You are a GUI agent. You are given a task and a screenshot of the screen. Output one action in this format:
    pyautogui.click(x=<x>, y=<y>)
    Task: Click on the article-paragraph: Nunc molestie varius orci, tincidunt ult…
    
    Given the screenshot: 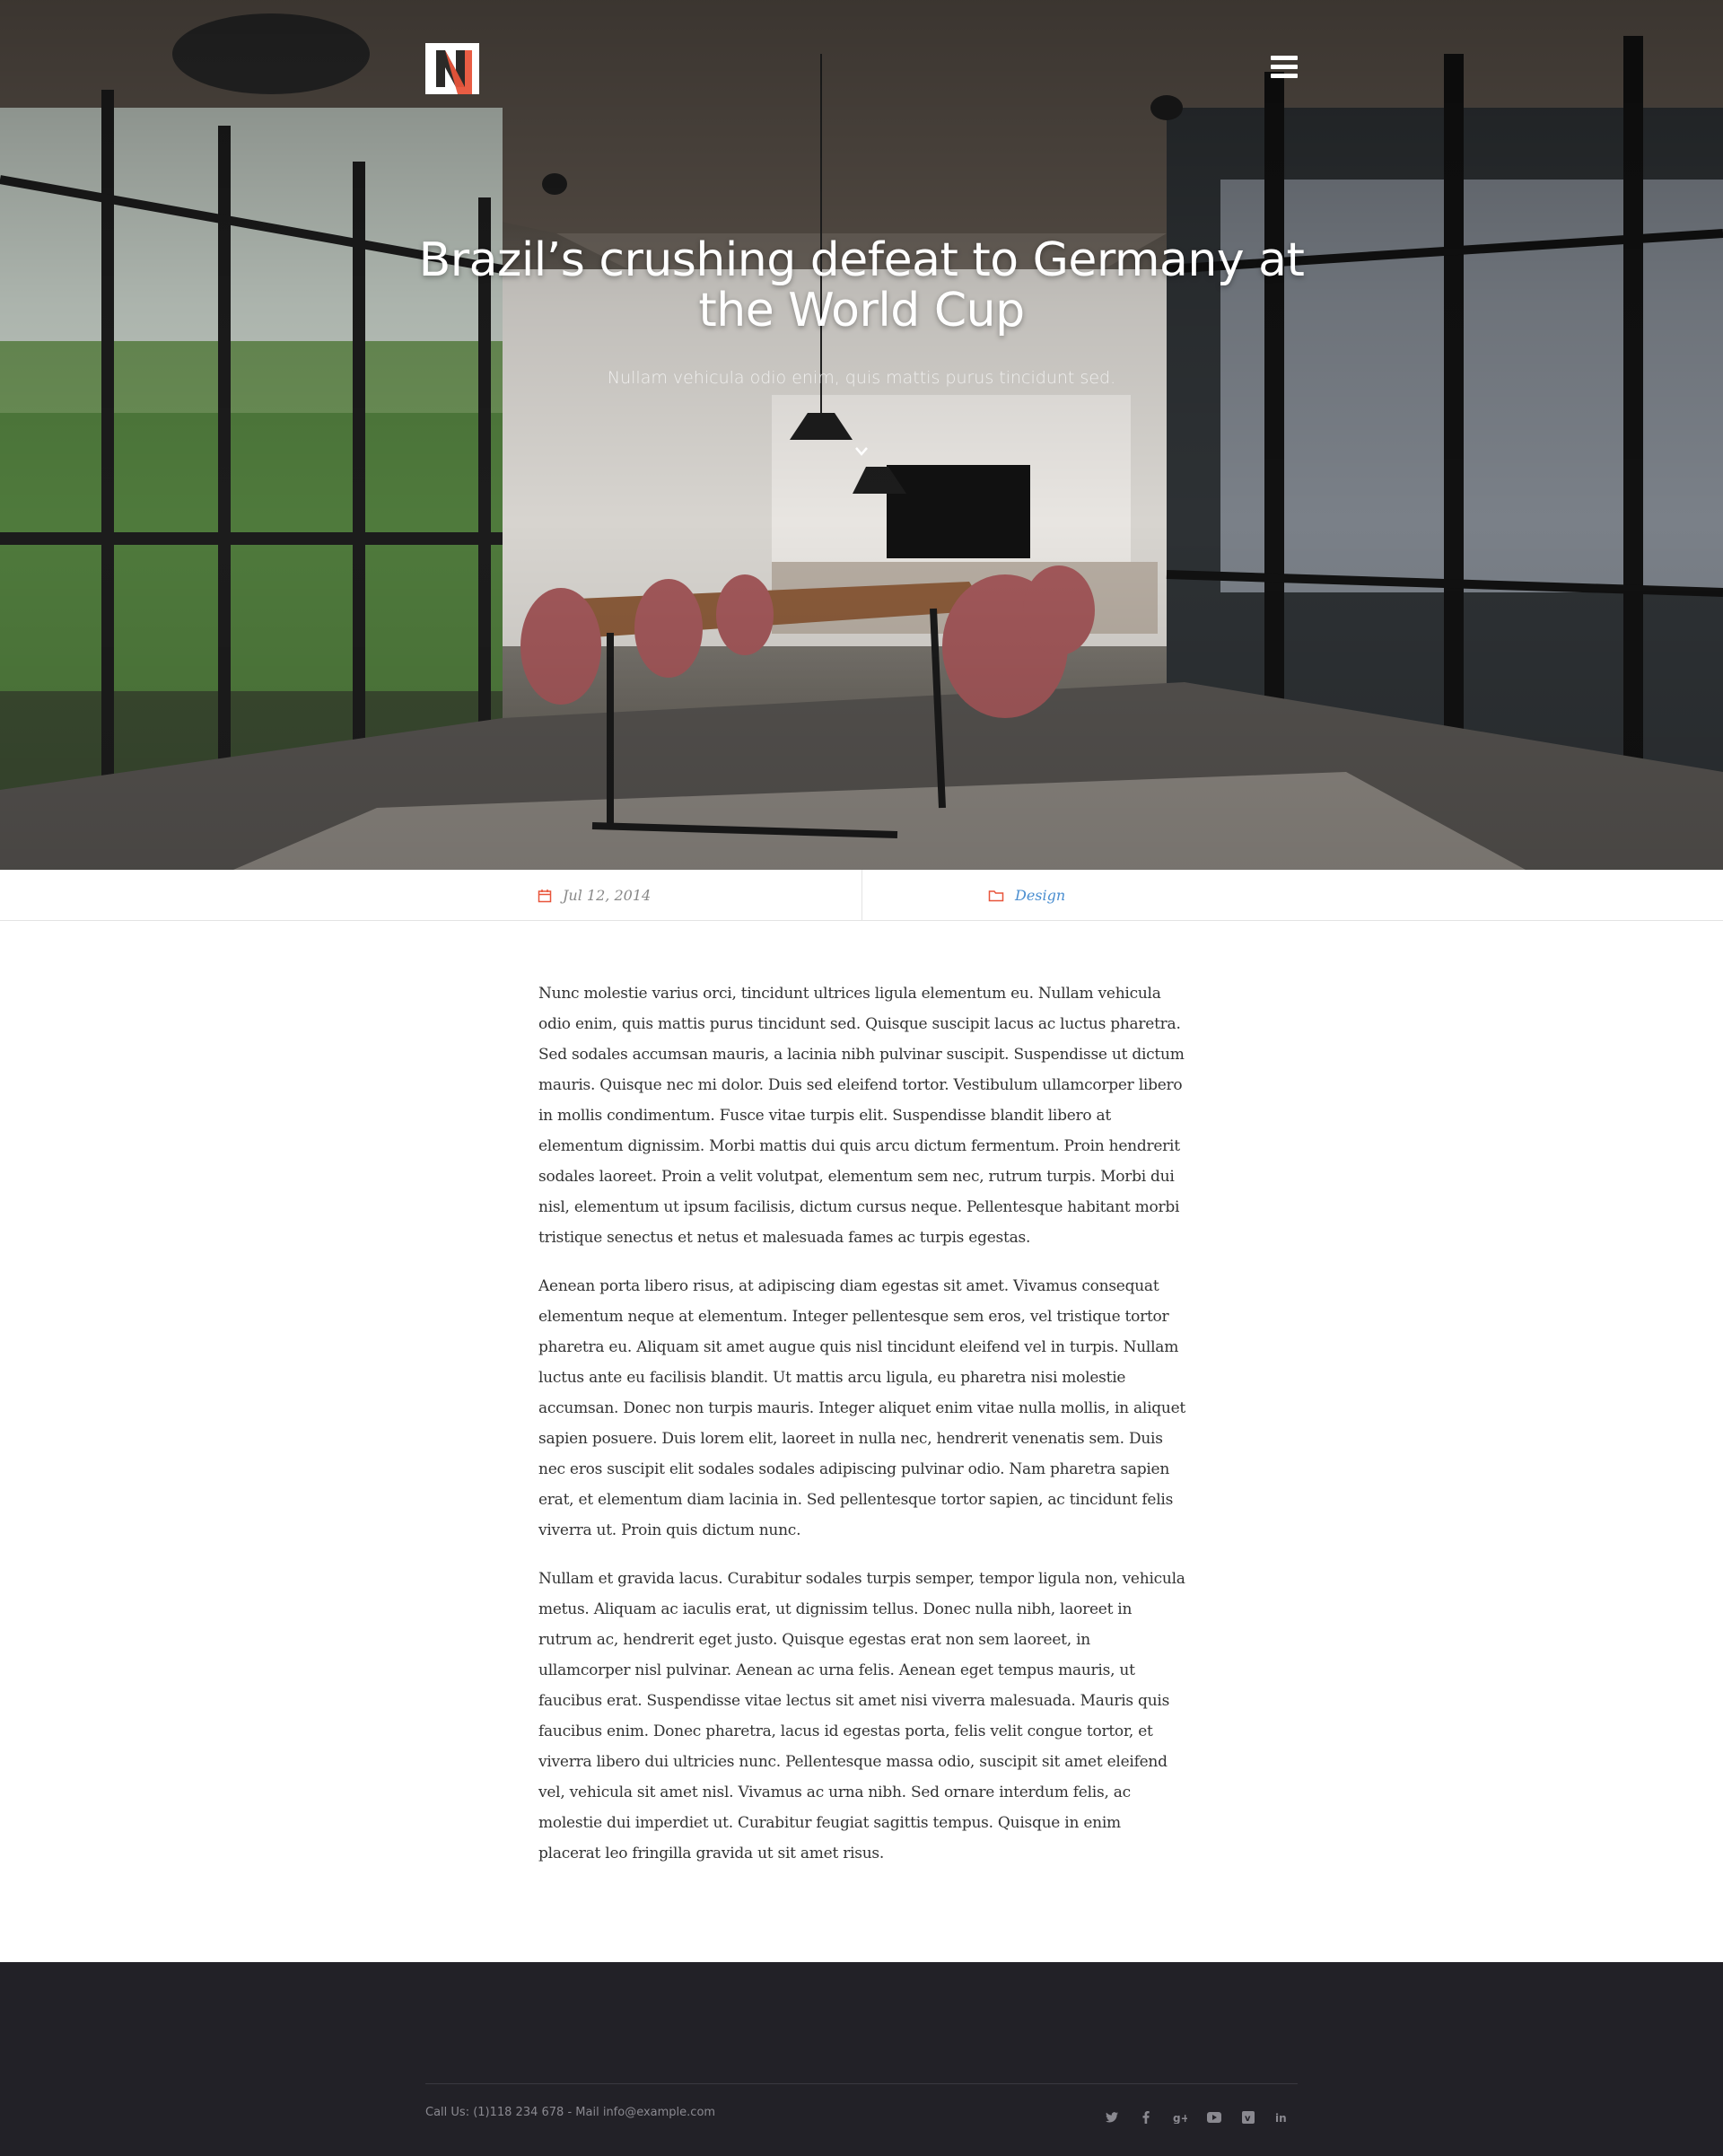 What is the action you would take?
    pyautogui.click(x=861, y=1116)
    